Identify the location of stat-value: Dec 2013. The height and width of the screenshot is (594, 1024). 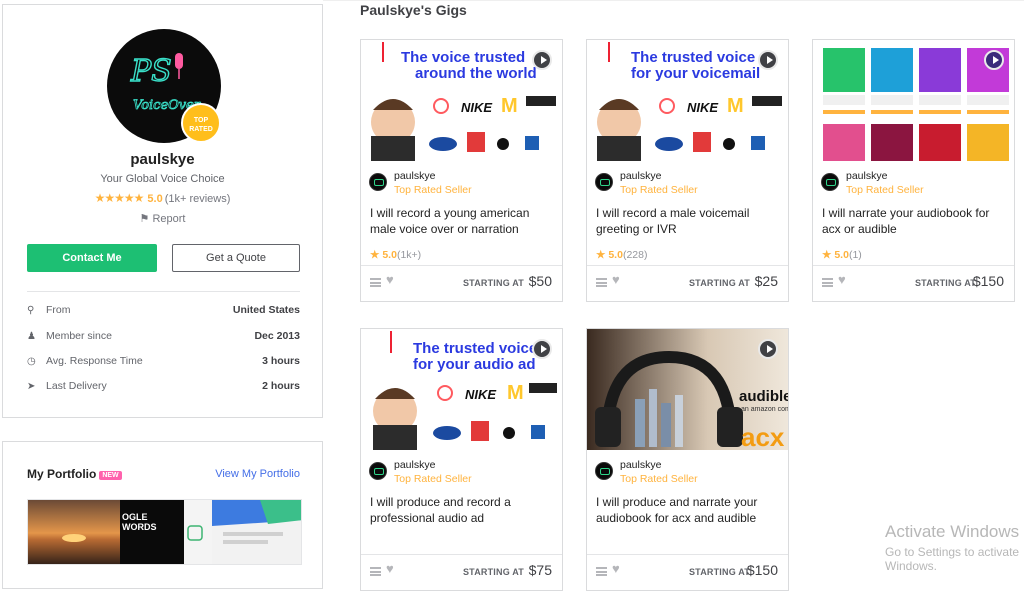
(277, 336).